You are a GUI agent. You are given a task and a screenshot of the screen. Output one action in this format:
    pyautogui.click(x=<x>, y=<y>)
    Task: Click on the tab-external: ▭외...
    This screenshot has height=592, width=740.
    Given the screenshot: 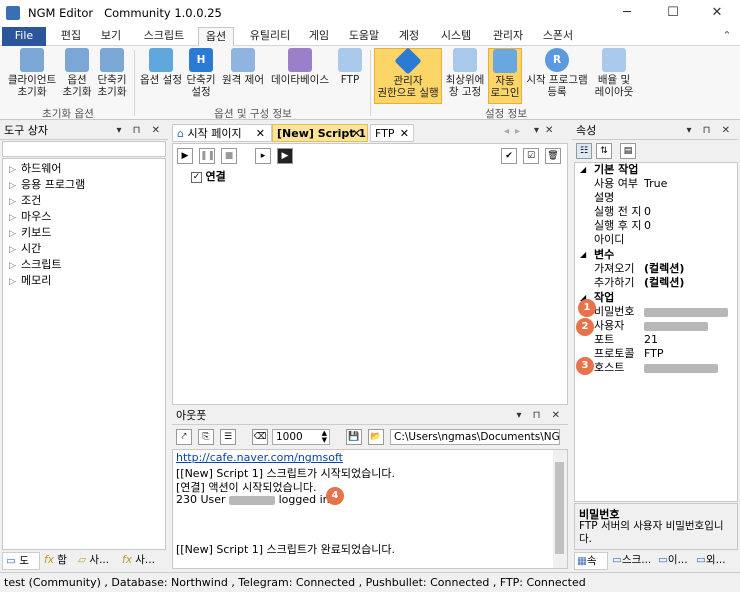 What is the action you would take?
    pyautogui.click(x=716, y=561)
    